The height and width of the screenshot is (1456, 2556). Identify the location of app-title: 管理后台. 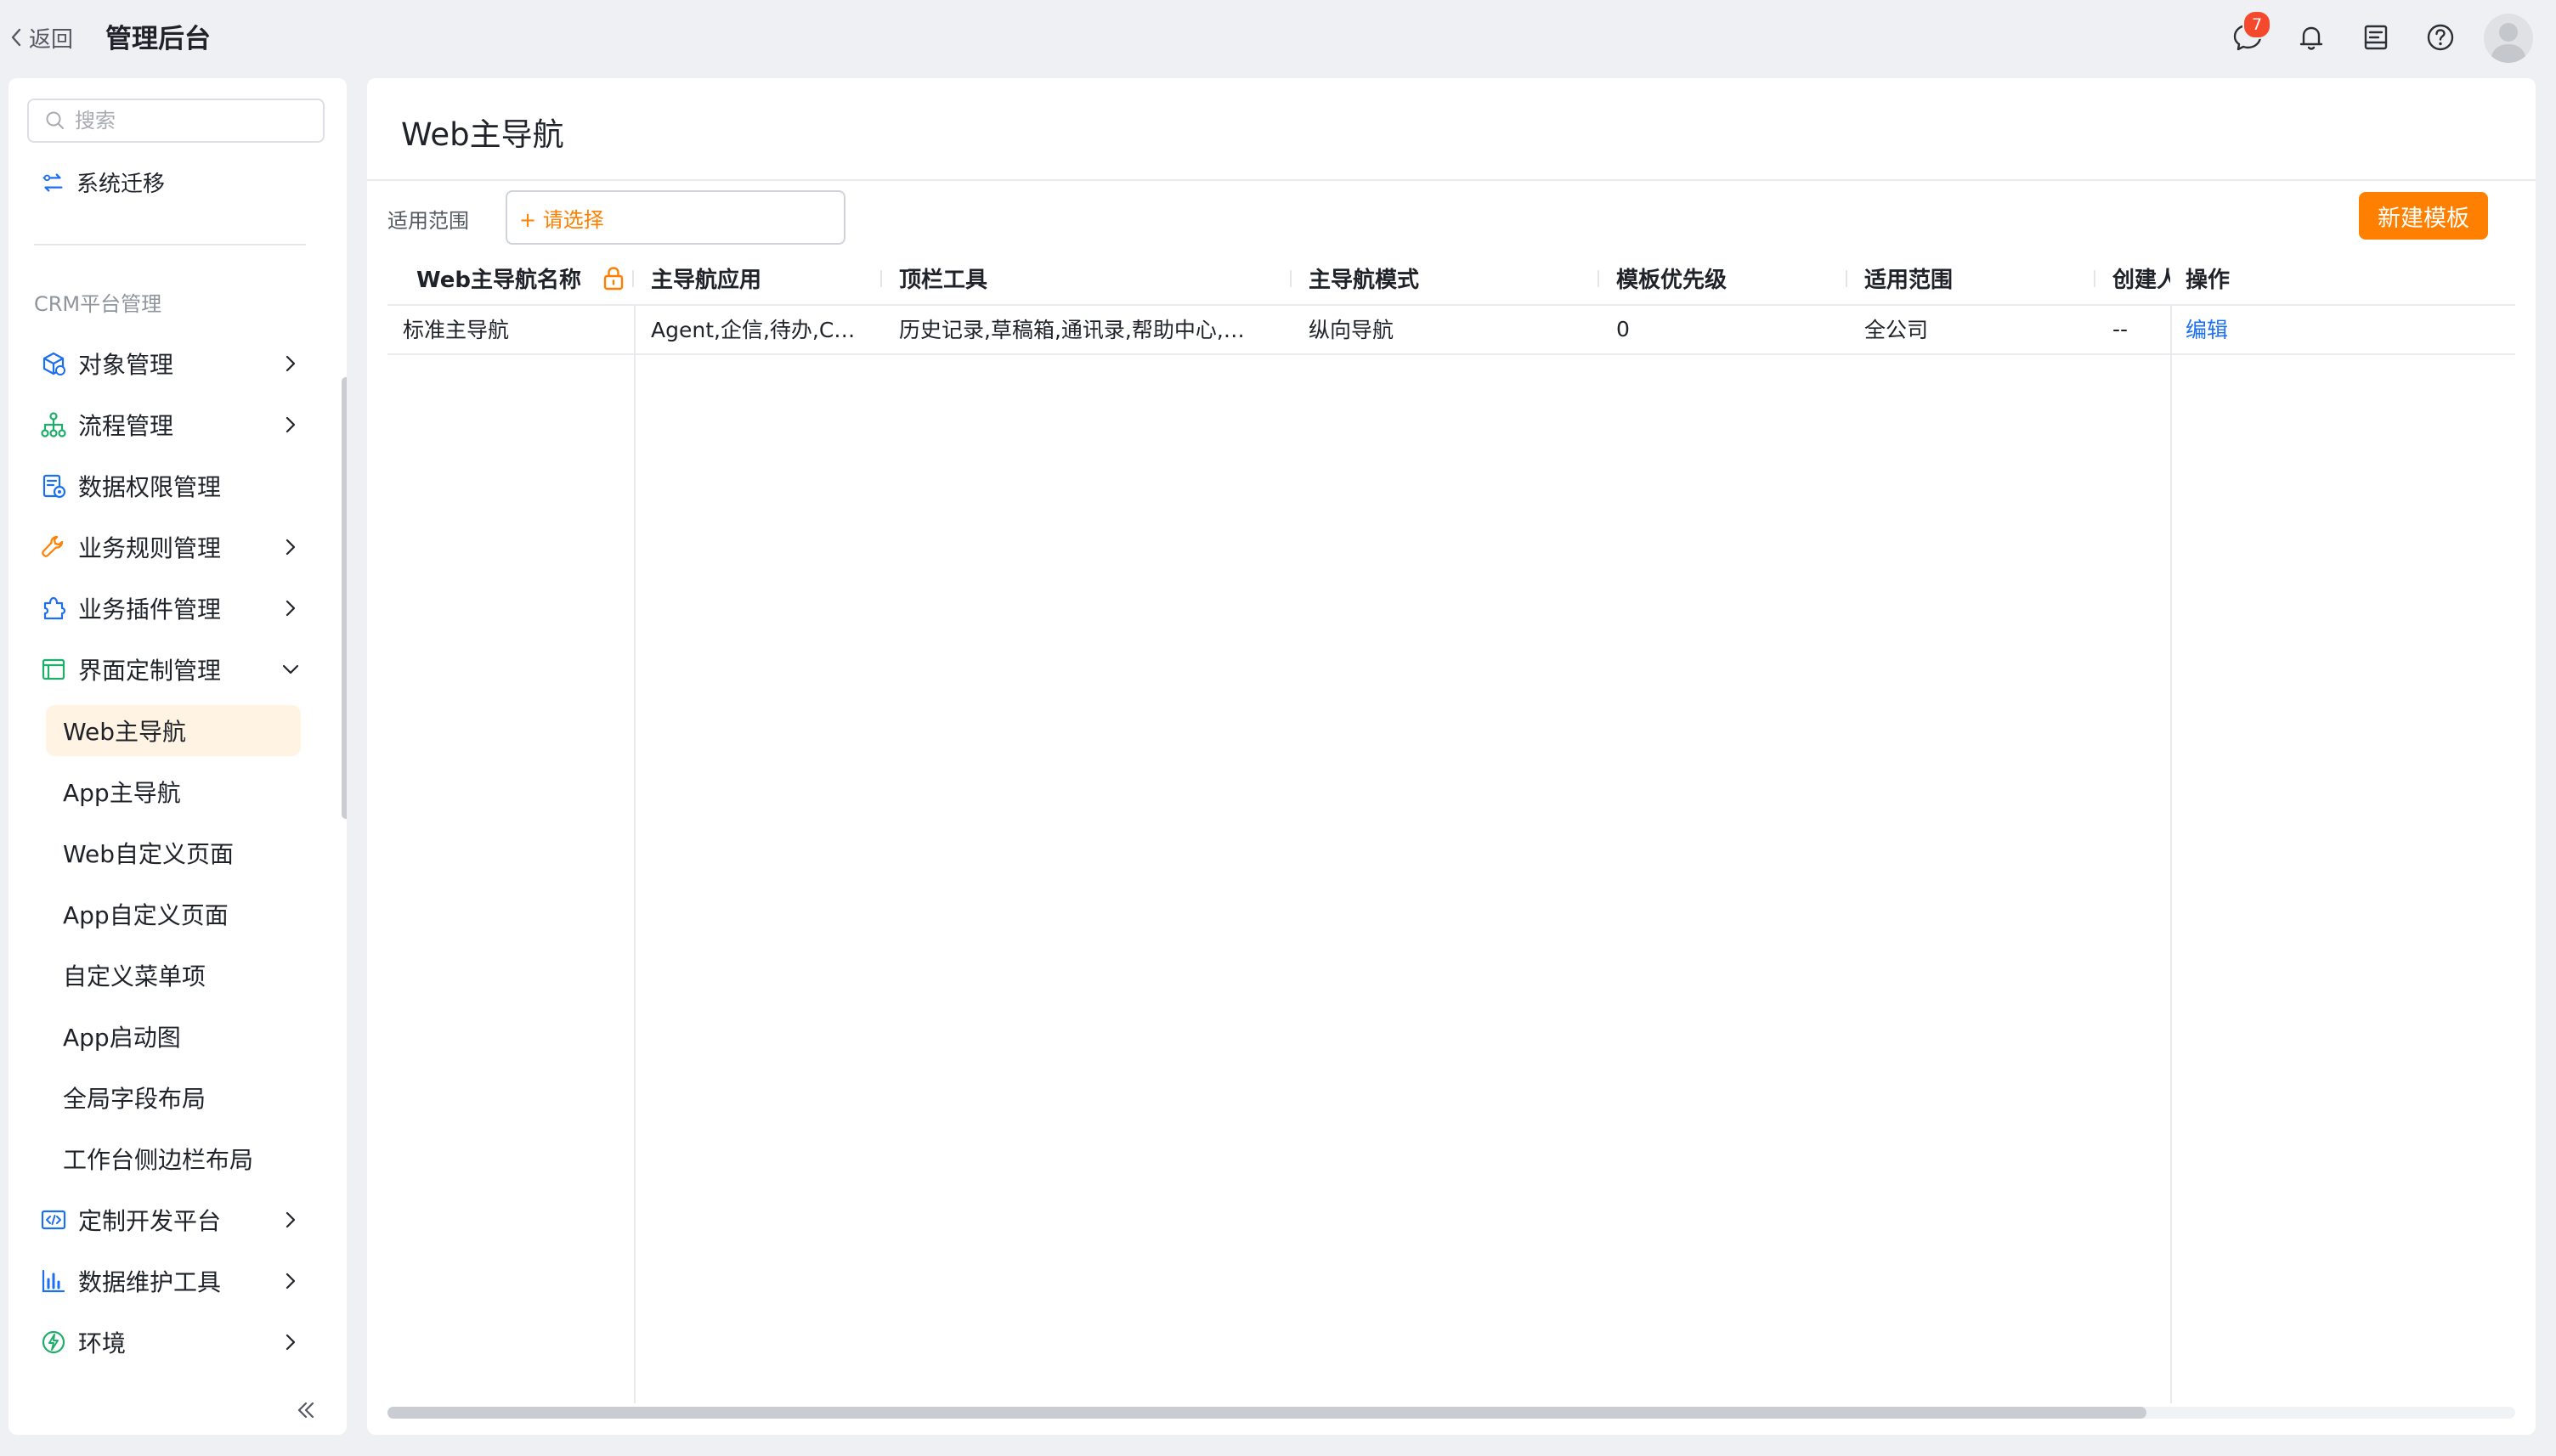
(158, 39).